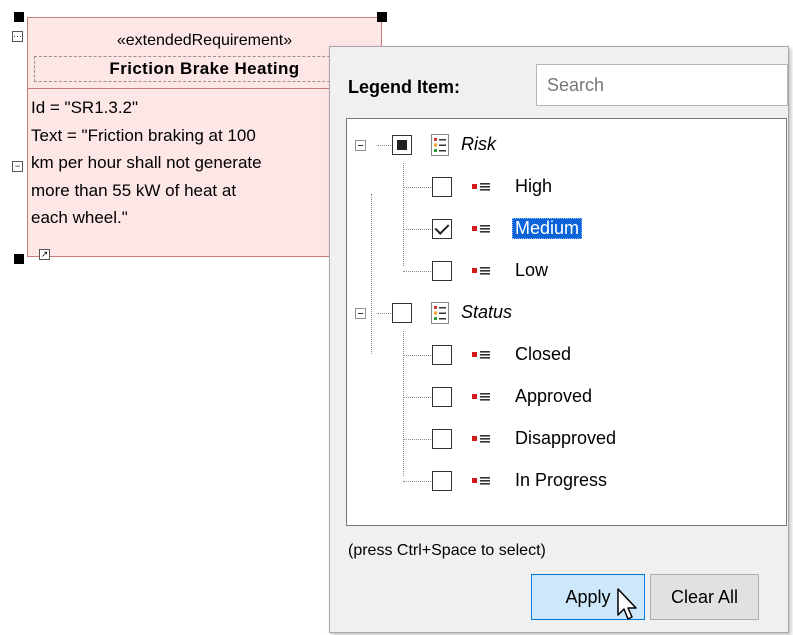 The image size is (793, 635). What do you see at coordinates (442, 187) in the screenshot?
I see `item-checkbox-high` at bounding box center [442, 187].